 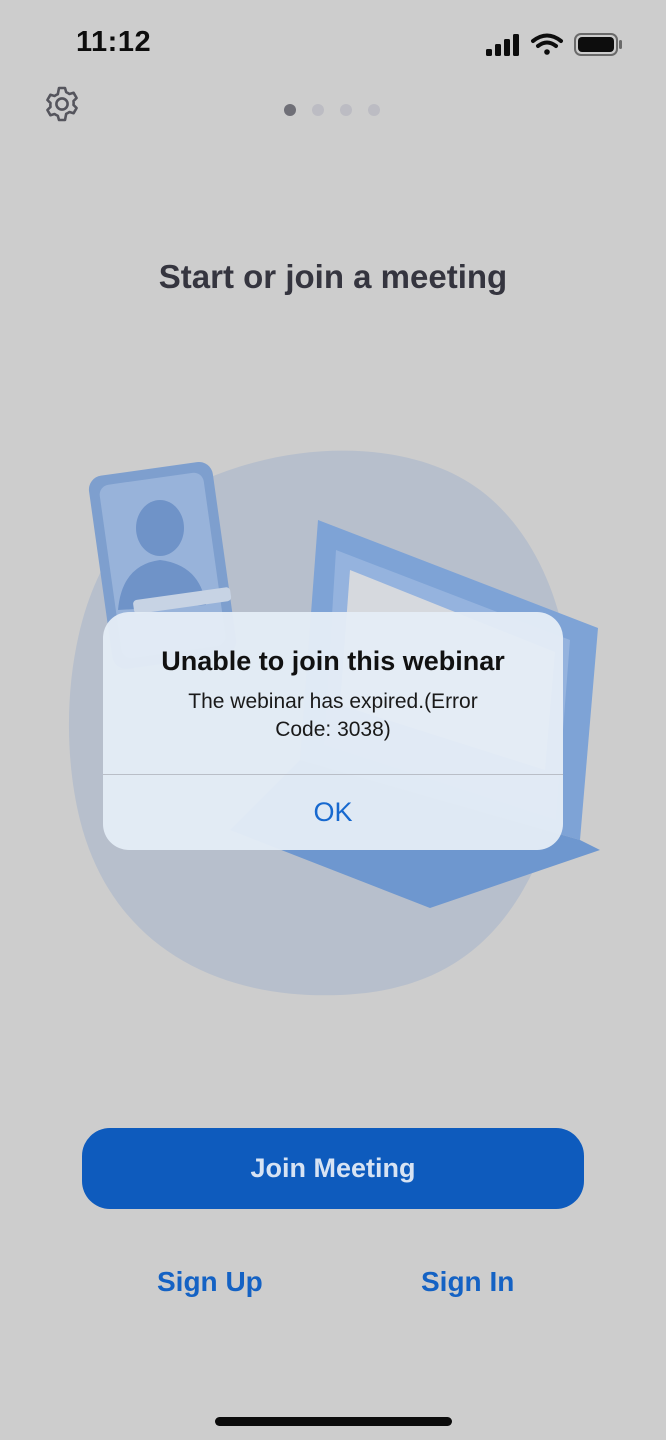 I want to click on status-time: 11:12, so click(x=114, y=42).